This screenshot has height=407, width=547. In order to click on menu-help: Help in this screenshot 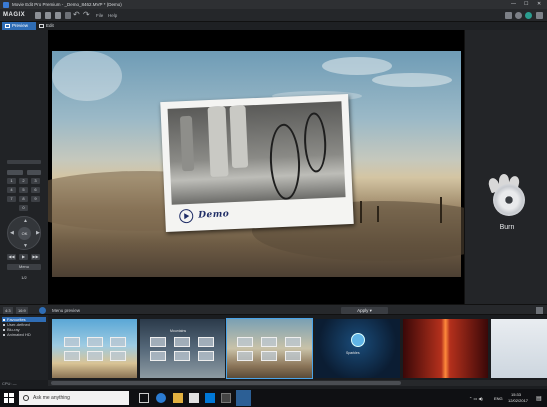, I will do `click(112, 15)`.